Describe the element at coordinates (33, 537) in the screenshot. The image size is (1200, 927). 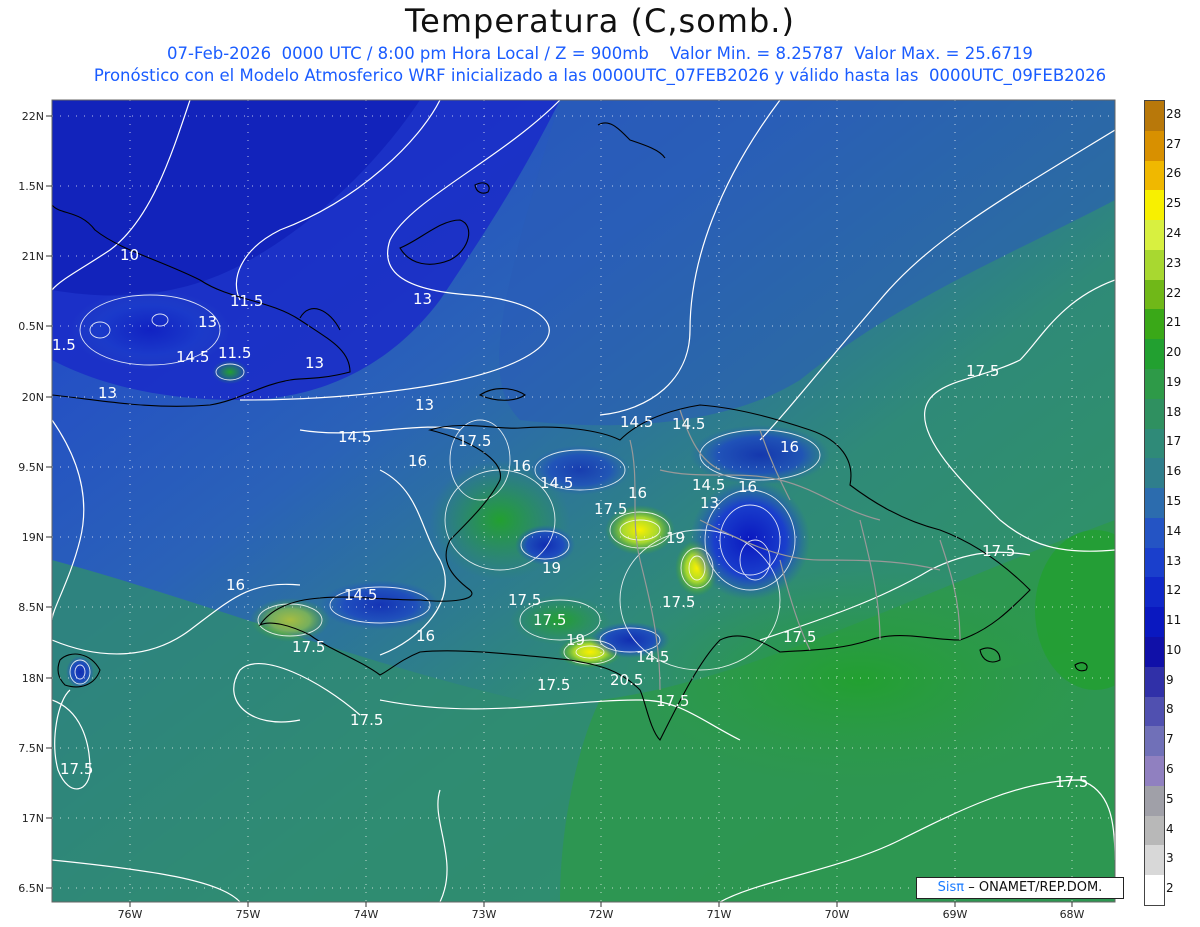
I see `lat-tick-label: 19N` at that location.